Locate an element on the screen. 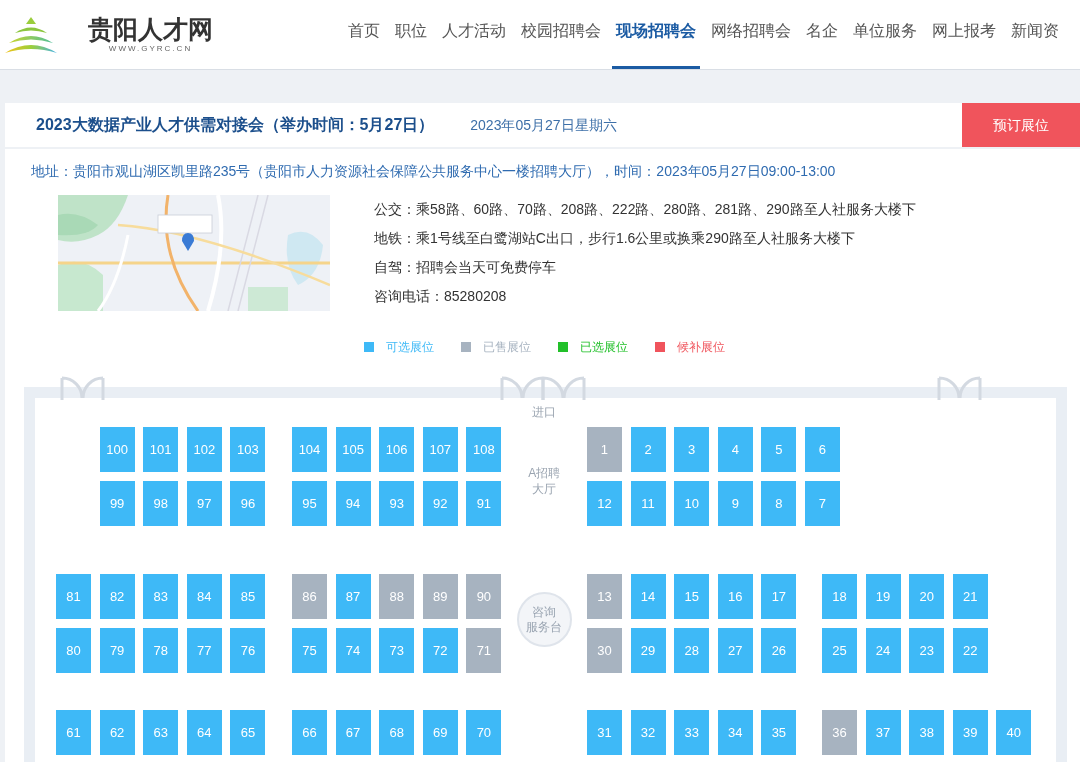  nav-link: 网络招聘会 is located at coordinates (751, 34).